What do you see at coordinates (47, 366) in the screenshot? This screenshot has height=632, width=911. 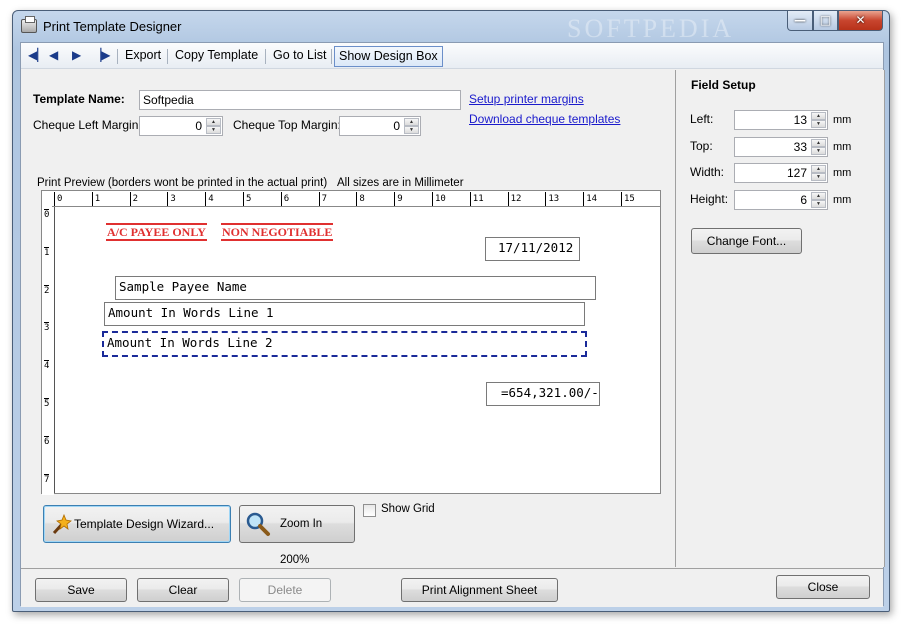 I see `v-ruler-tick: 4` at bounding box center [47, 366].